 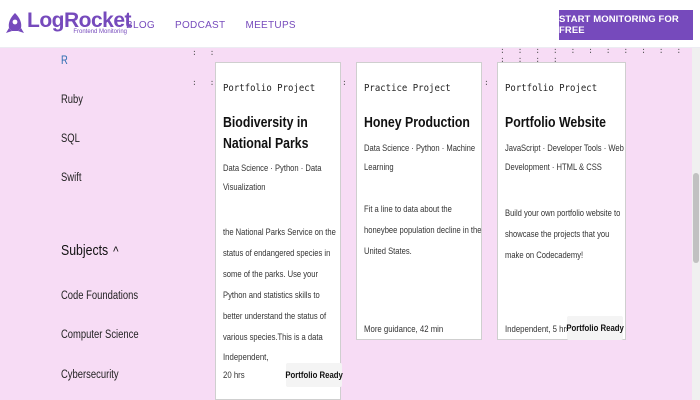 I want to click on subjects-toggle: Subjects ^, so click(x=90, y=250).